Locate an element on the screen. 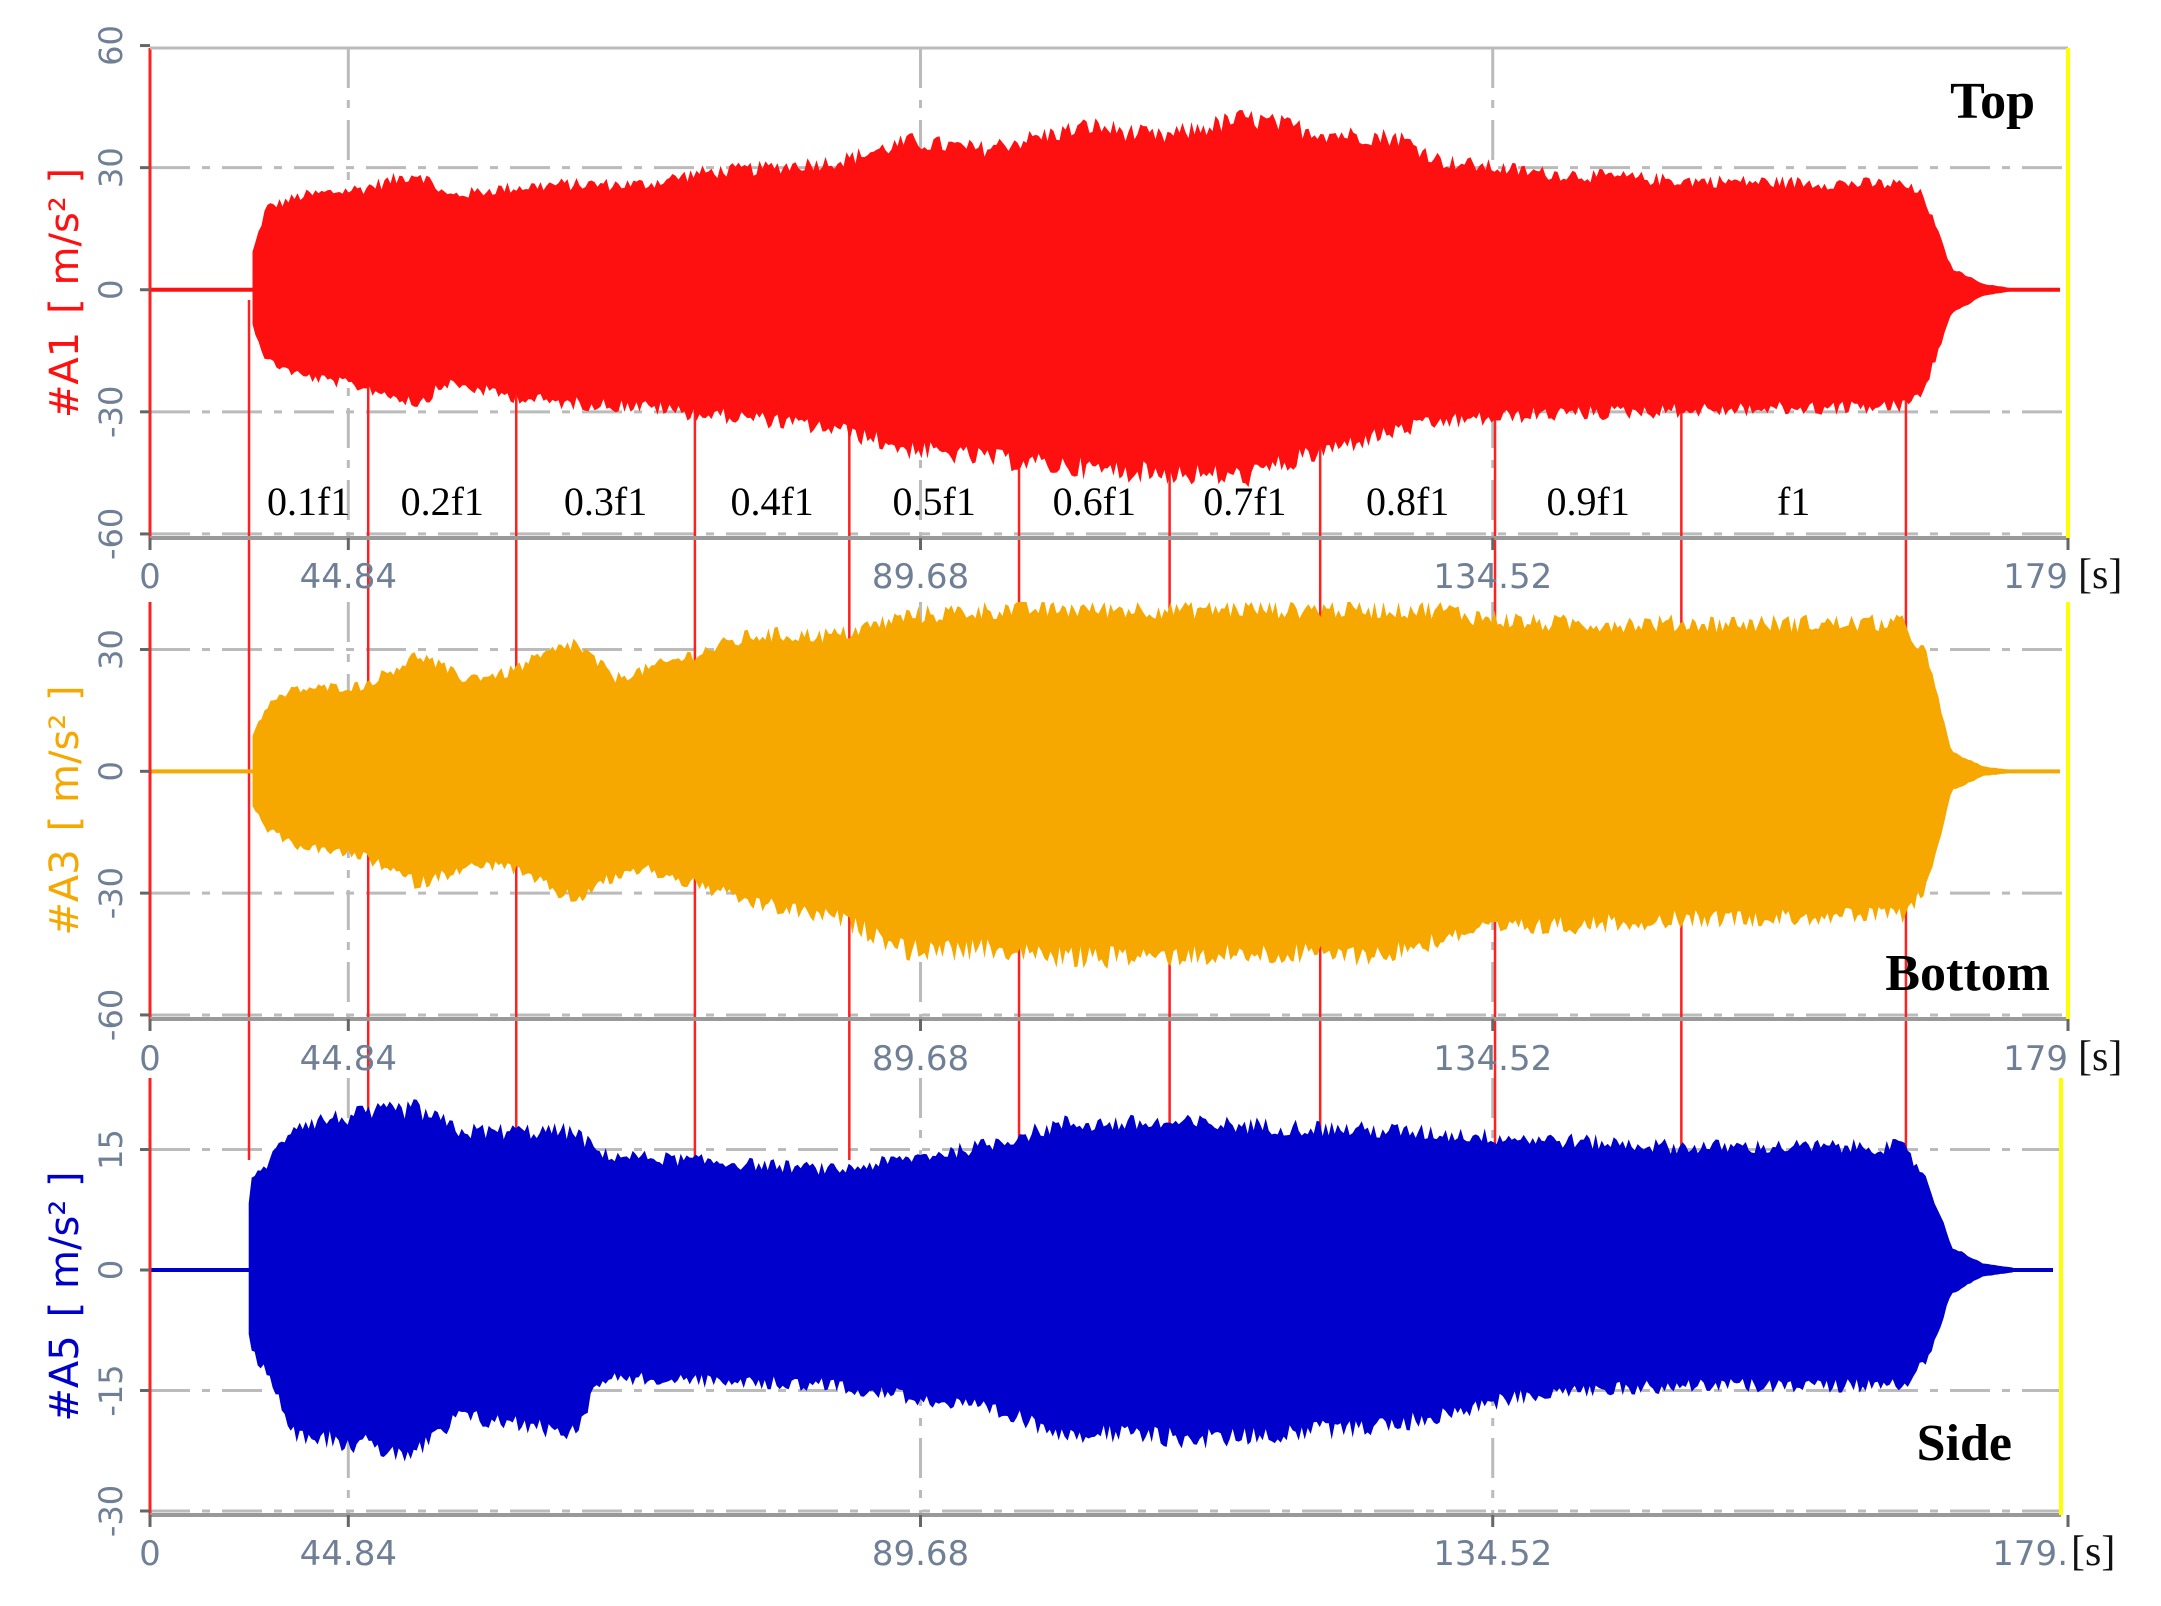 This screenshot has height=1606, width=2161. y-axis-label: #A1 [ m/s² ] is located at coordinates (65, 293).